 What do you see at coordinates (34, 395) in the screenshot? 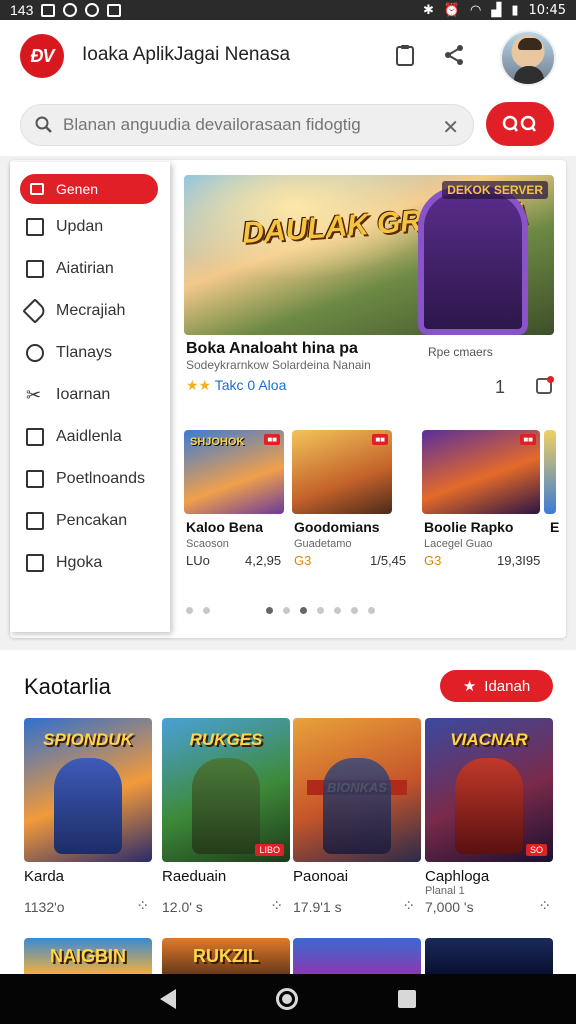
I see `tools-icon: ✂` at bounding box center [34, 395].